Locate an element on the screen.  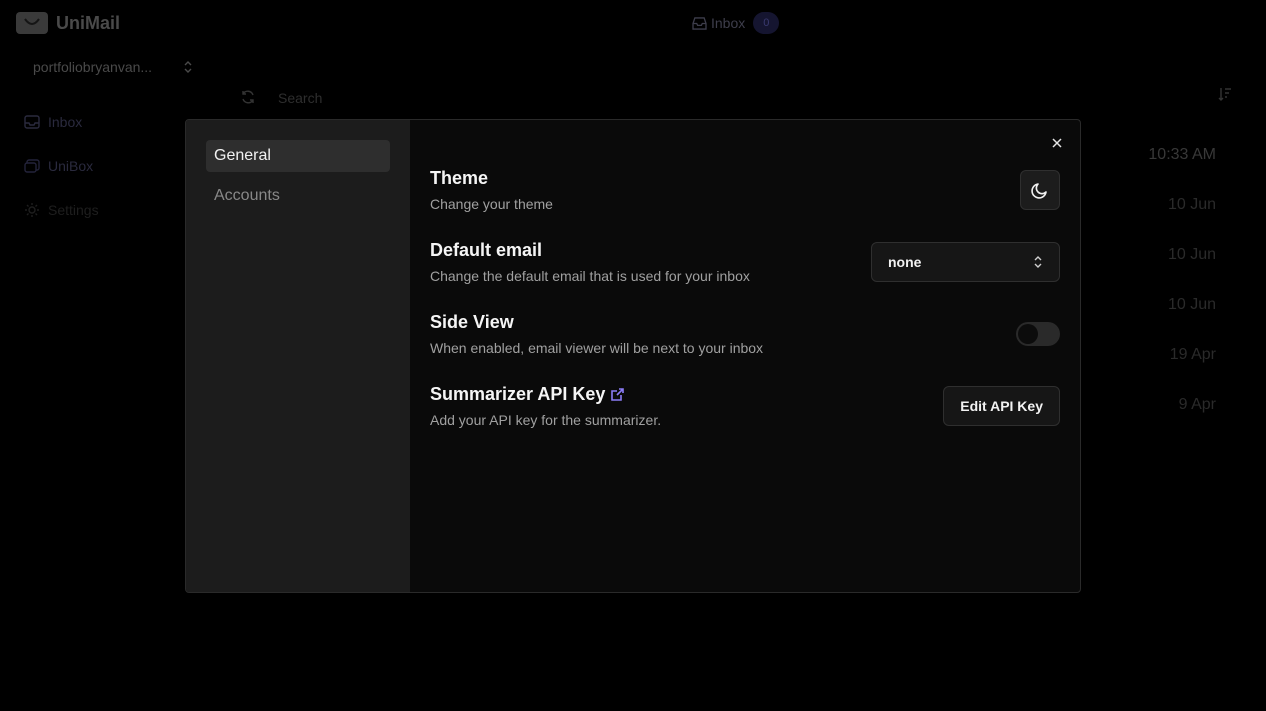
side-view-title: Side View is located at coordinates (472, 322).